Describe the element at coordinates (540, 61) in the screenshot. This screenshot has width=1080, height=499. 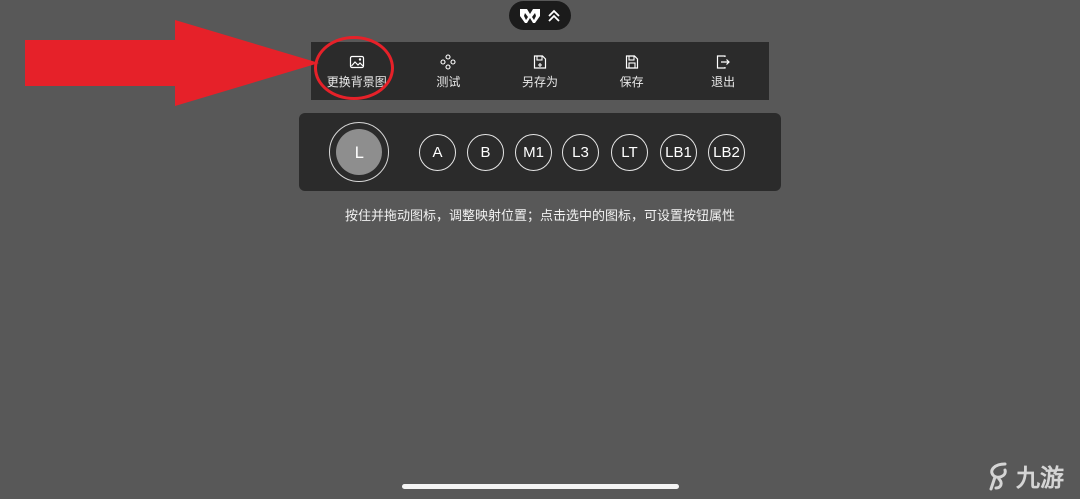
I see `save-as-icon` at that location.